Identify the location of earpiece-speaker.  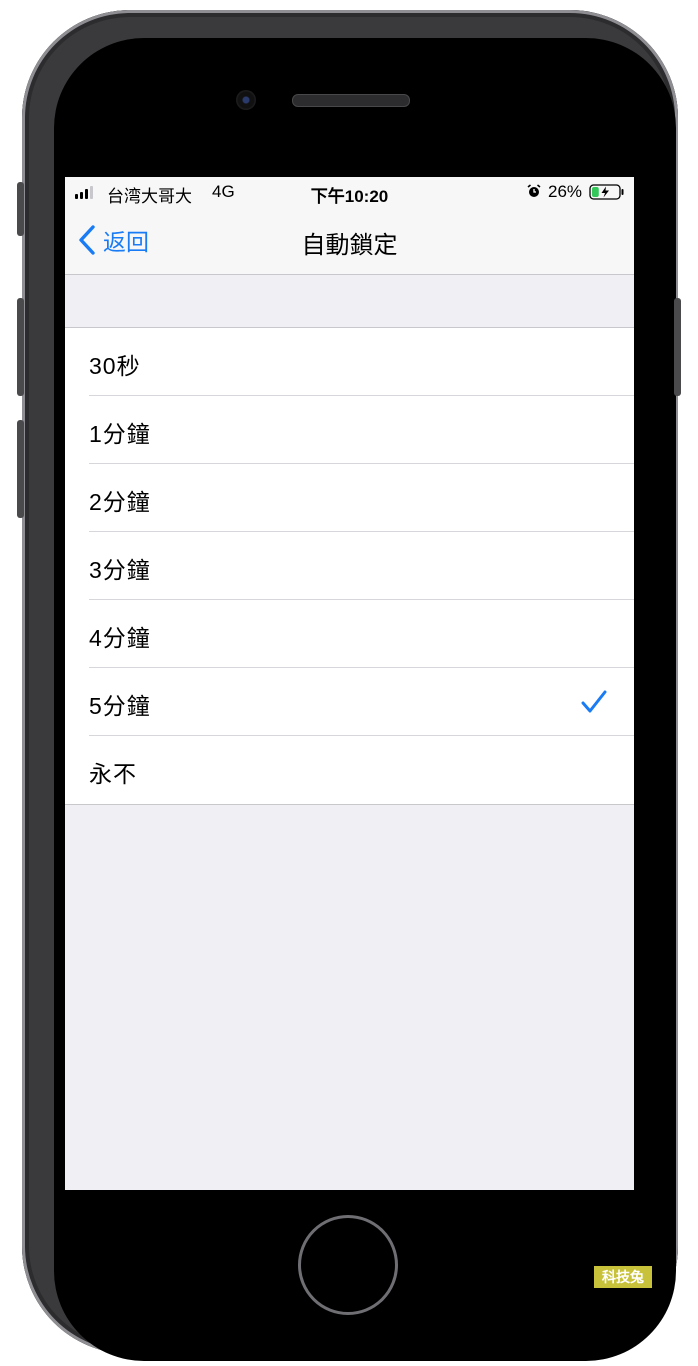
(351, 100).